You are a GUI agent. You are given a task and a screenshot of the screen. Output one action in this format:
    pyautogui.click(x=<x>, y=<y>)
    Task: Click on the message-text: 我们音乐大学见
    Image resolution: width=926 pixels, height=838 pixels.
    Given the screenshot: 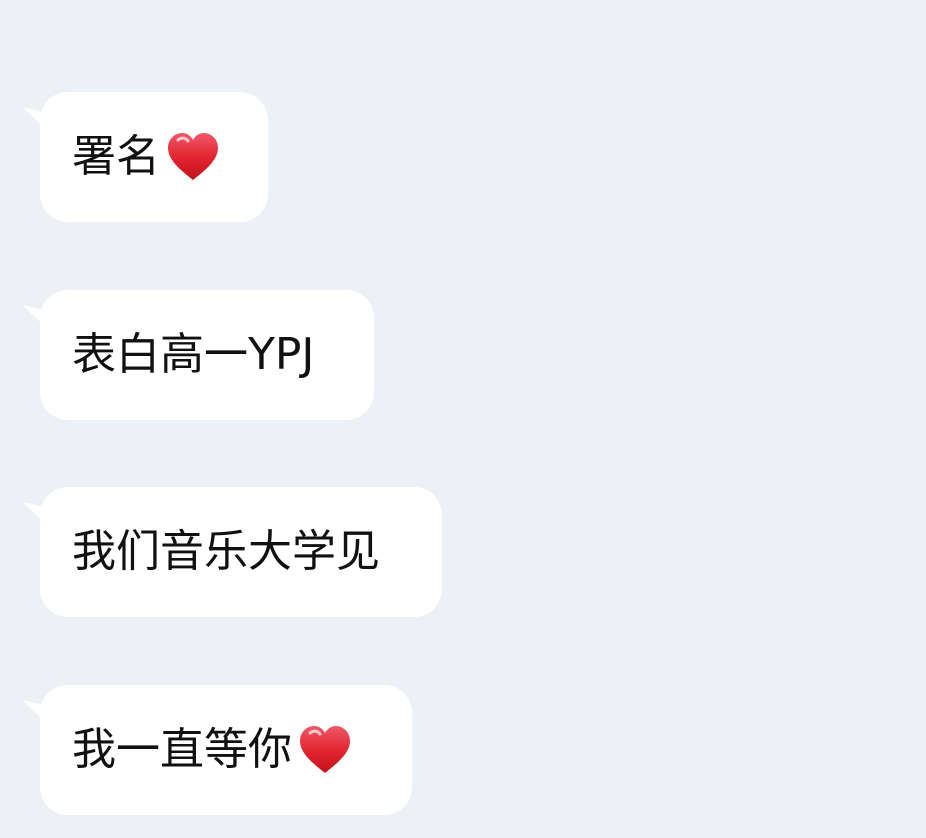 What is the action you would take?
    pyautogui.click(x=226, y=551)
    